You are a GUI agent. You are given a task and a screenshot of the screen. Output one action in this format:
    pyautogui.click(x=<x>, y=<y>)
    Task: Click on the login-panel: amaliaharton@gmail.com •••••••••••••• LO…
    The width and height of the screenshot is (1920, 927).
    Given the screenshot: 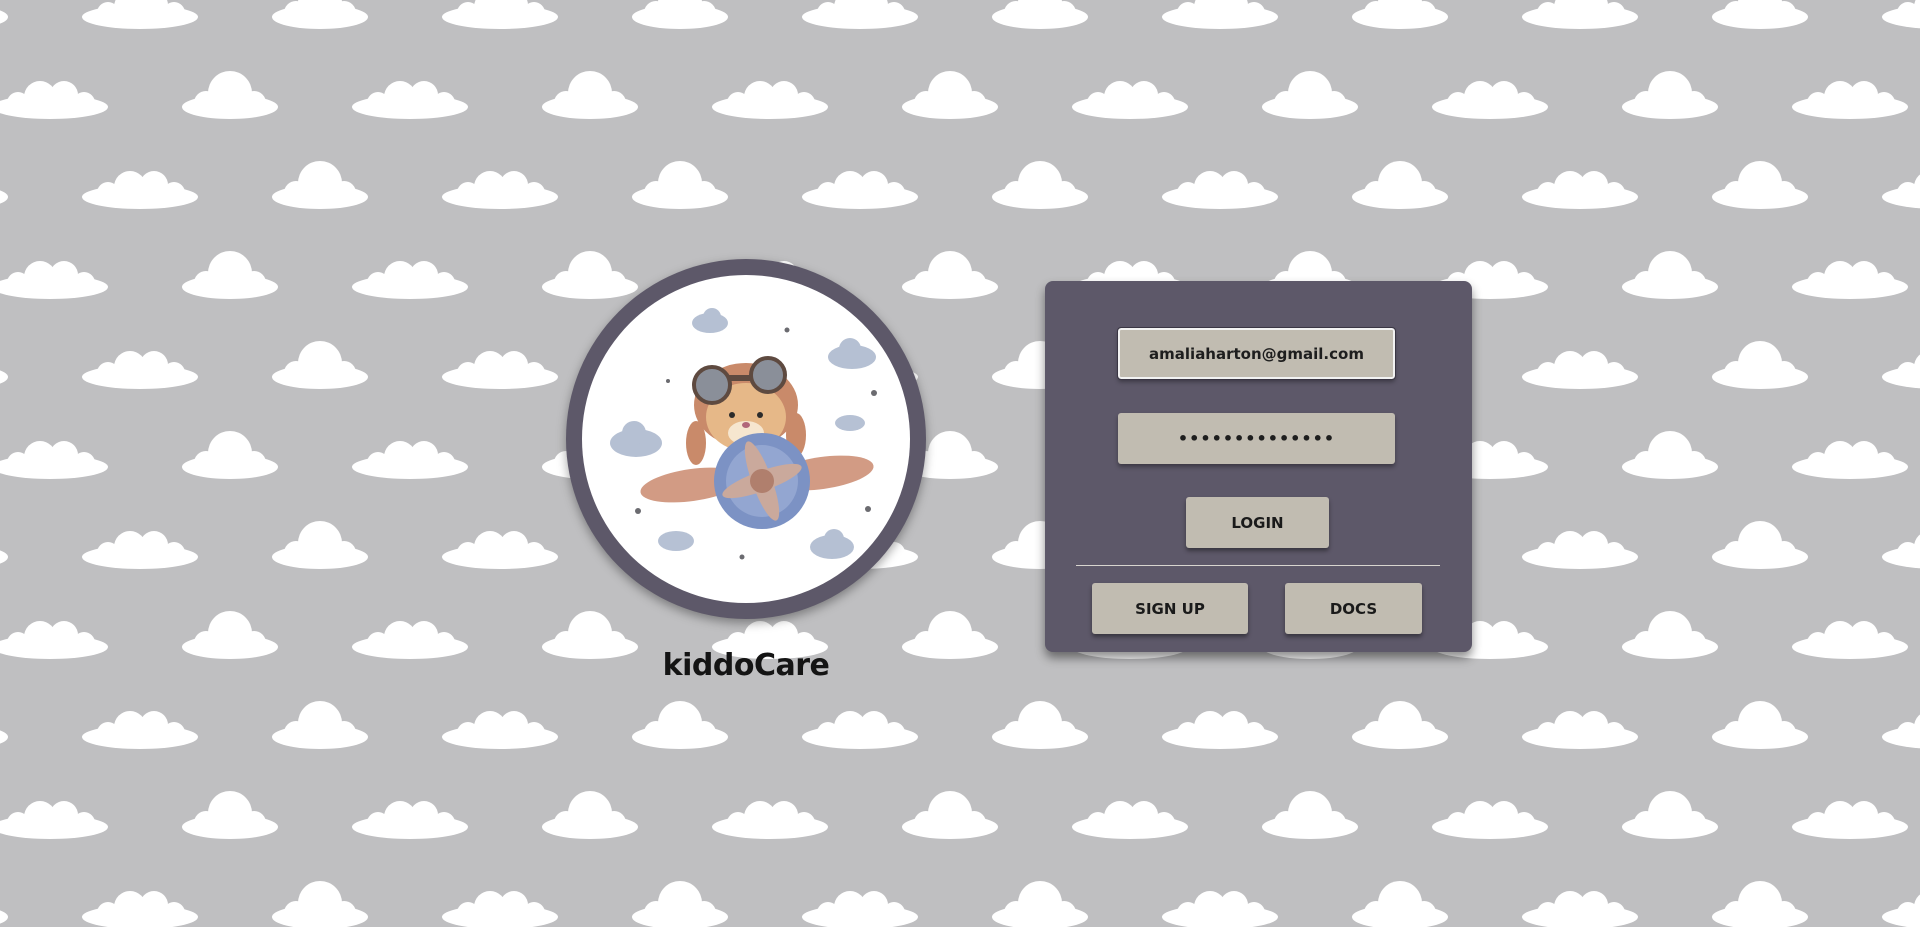 What is the action you would take?
    pyautogui.click(x=1258, y=466)
    